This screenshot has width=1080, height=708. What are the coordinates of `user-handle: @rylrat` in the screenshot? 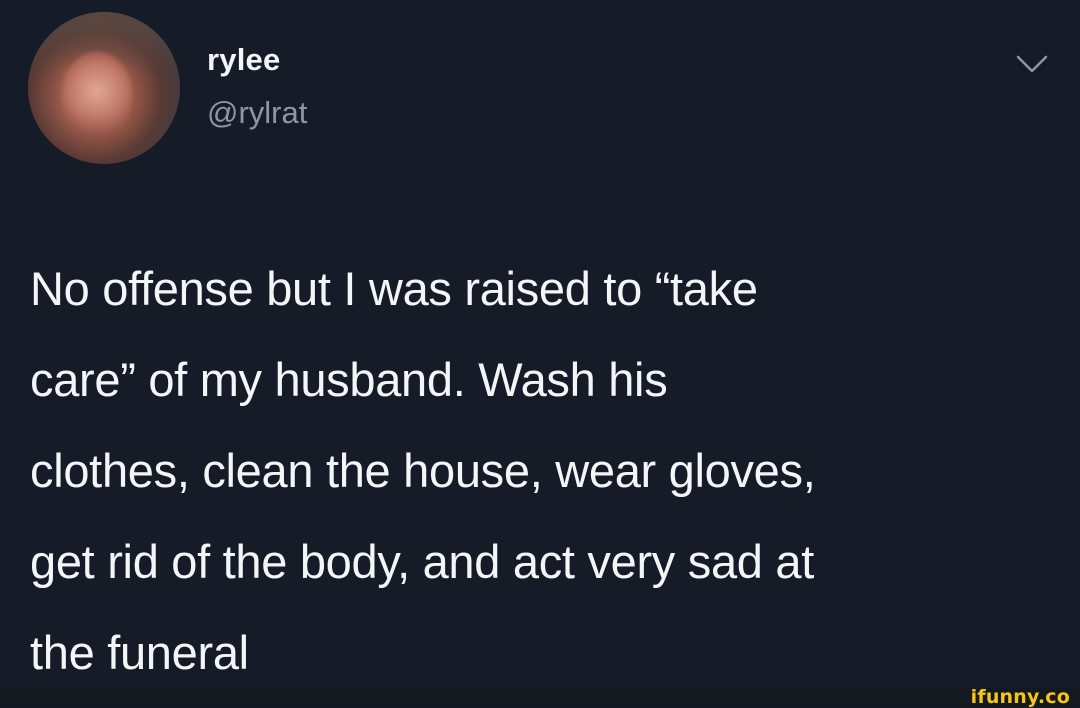 It's located at (257, 113).